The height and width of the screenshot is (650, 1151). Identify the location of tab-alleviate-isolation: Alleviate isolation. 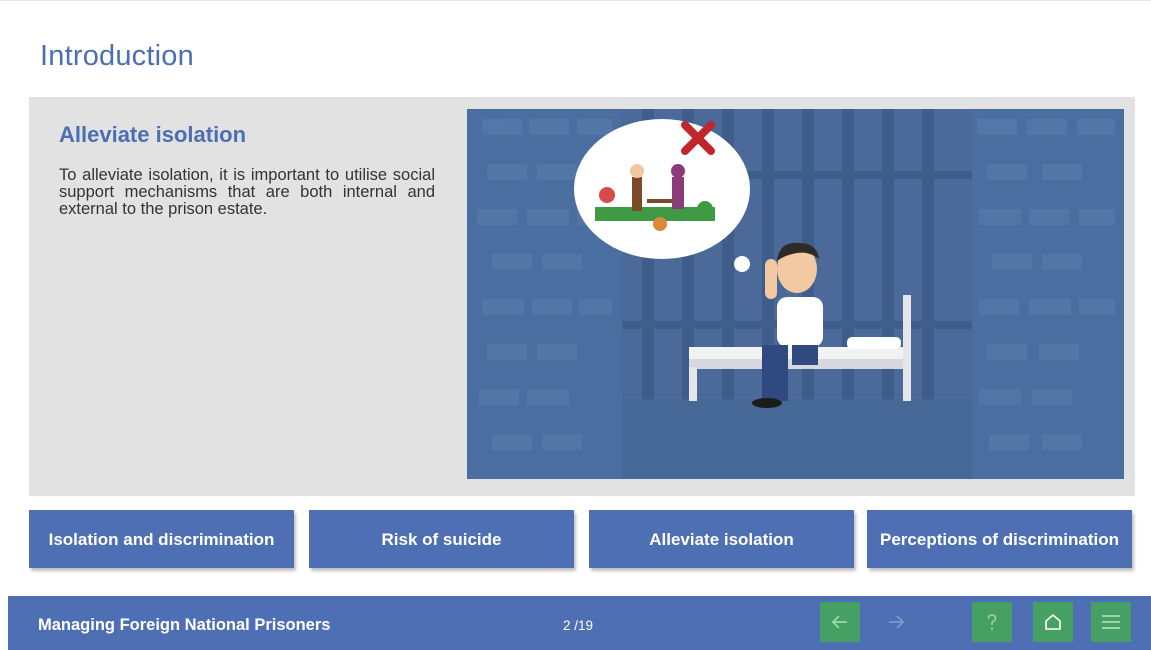
(721, 539).